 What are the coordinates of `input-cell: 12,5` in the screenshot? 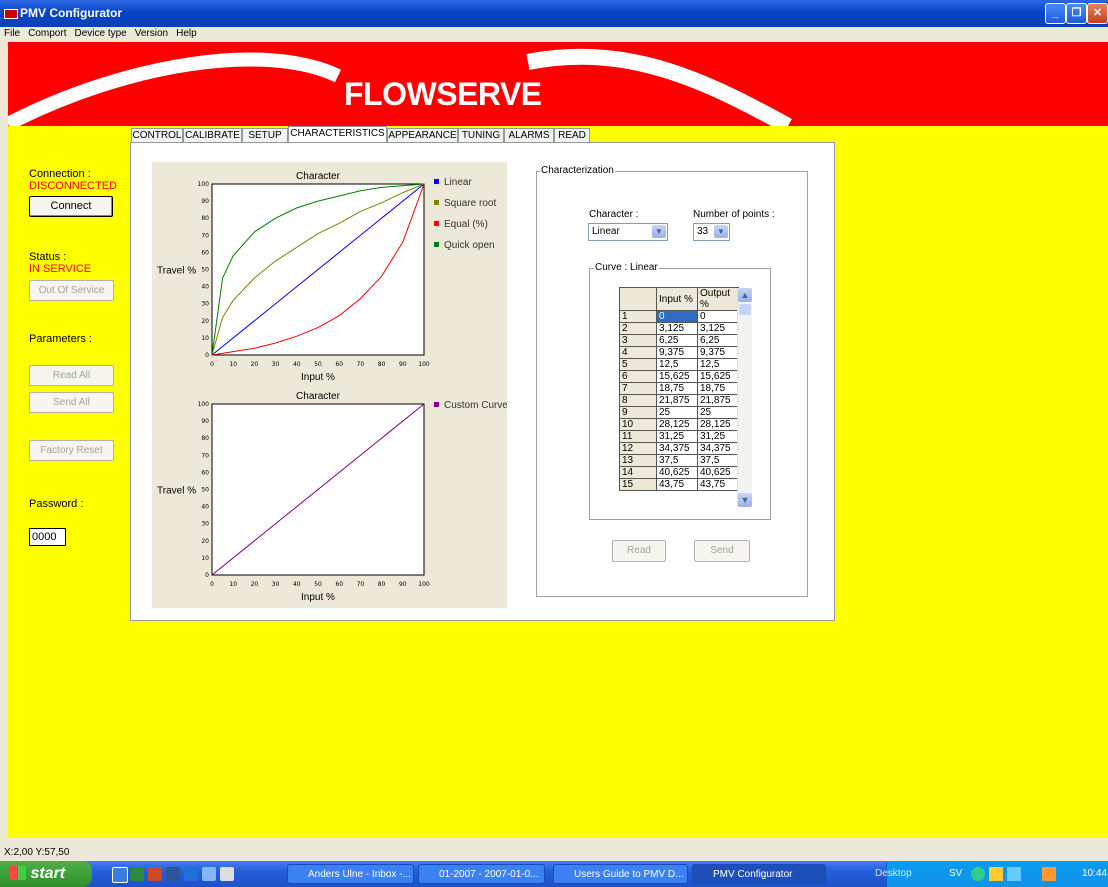 It's located at (677, 364).